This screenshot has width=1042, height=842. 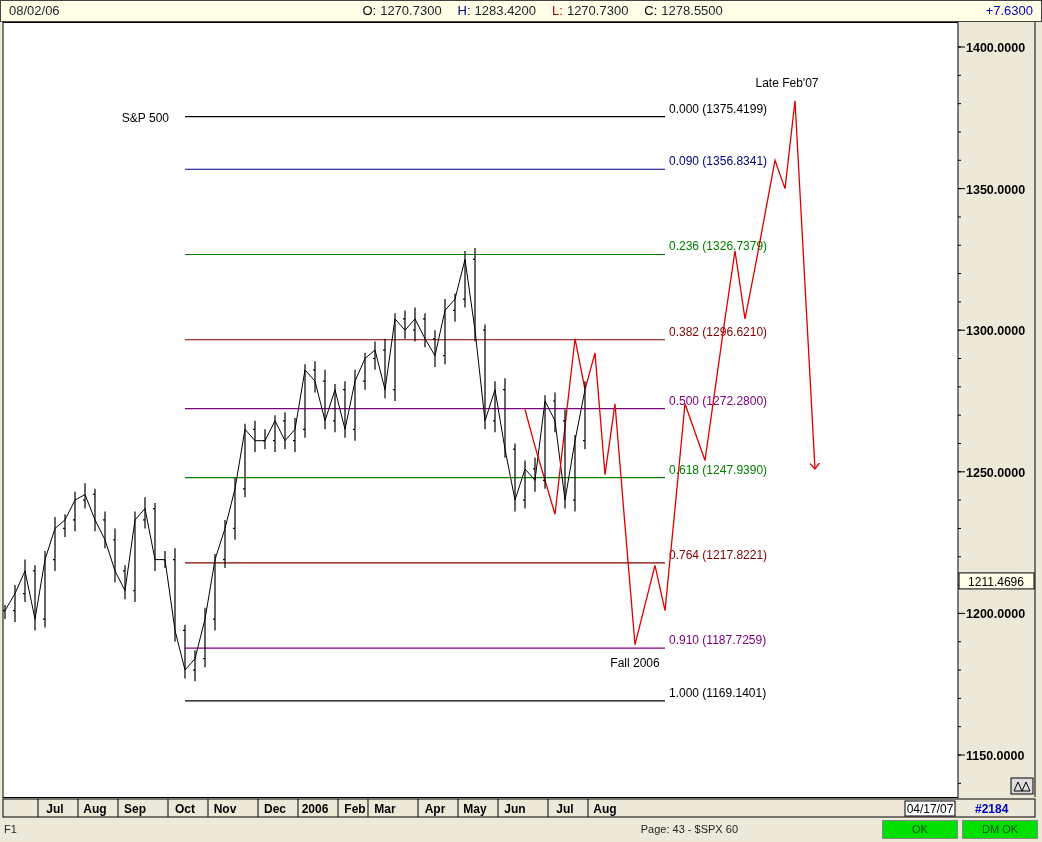 What do you see at coordinates (475, 809) in the screenshot?
I see `x-axis-label: May` at bounding box center [475, 809].